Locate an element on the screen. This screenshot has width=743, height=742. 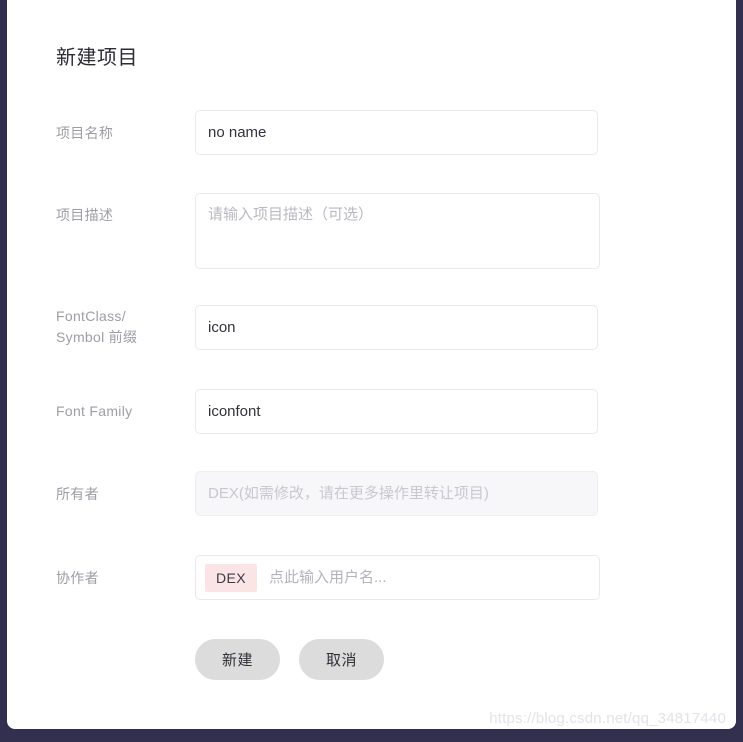
watermark-text: https://blog.csdn.net/qq_34817440 is located at coordinates (607, 718).